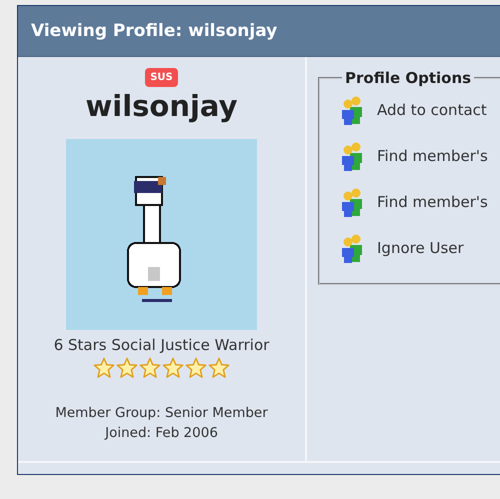  I want to click on status-badge: SUS, so click(161, 77).